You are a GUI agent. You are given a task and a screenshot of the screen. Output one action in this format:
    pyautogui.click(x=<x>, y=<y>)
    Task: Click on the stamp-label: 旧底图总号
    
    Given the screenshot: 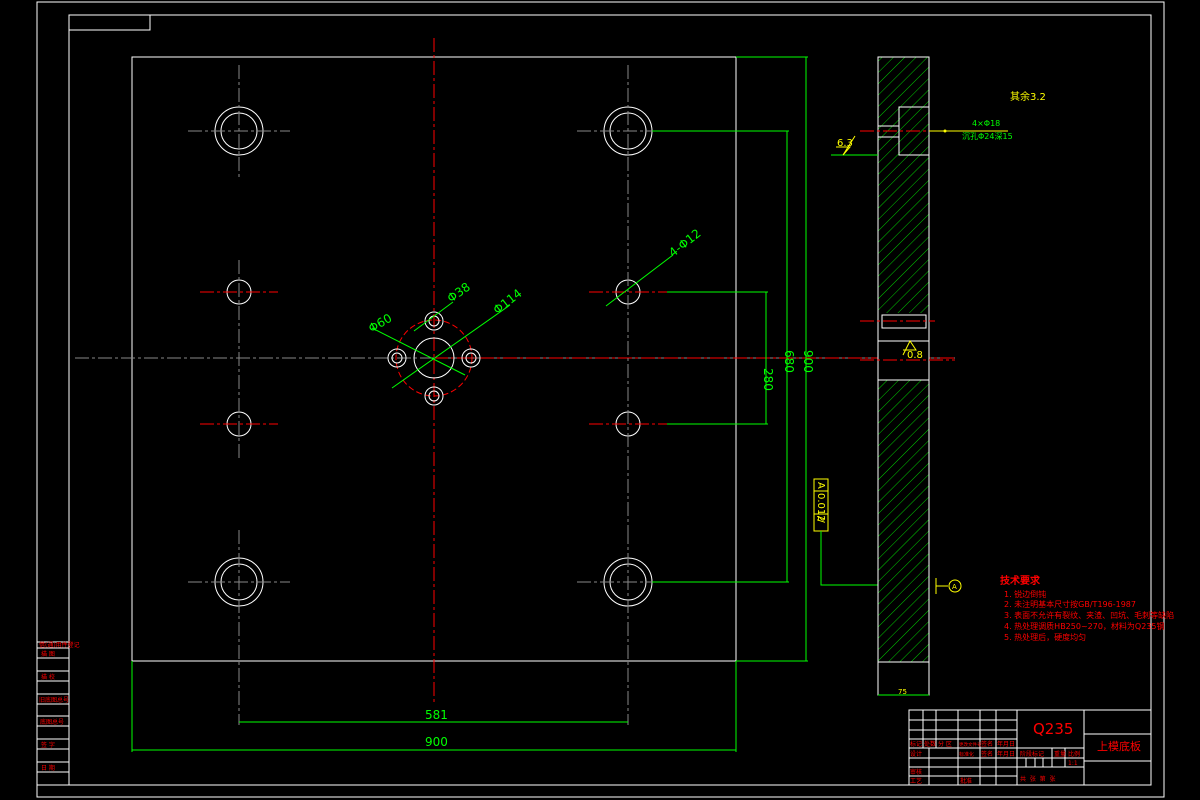 What is the action you would take?
    pyautogui.click(x=54, y=700)
    